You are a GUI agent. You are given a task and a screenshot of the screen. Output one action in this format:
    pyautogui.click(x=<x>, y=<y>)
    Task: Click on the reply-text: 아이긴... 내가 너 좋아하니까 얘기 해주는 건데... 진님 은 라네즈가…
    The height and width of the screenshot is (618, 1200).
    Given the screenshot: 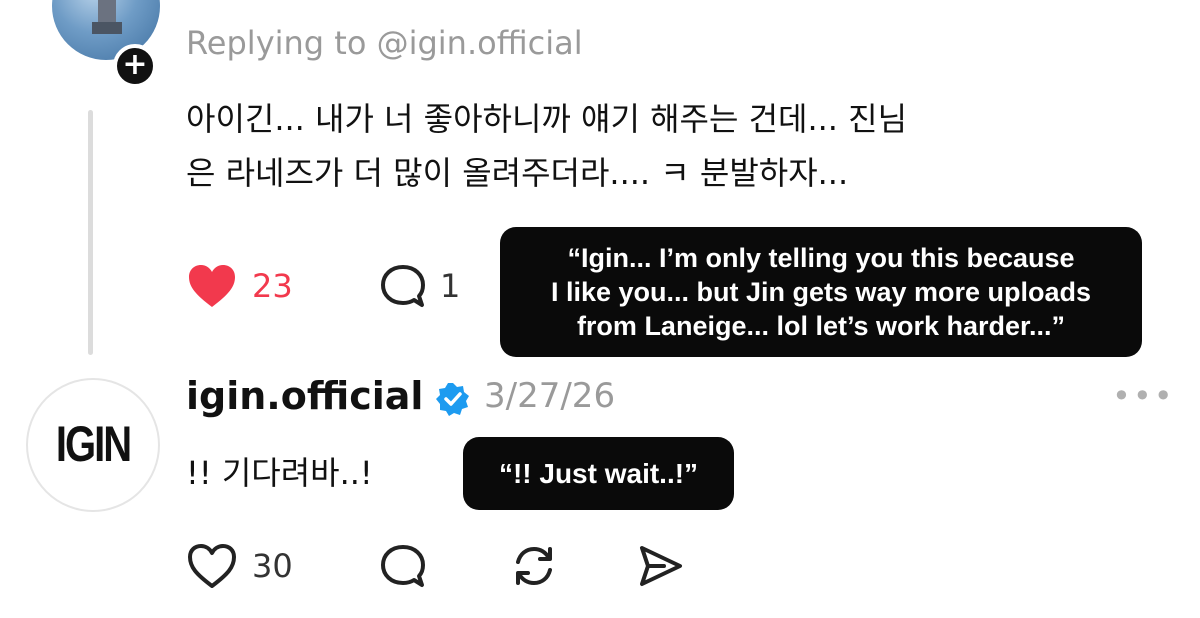 What is the action you would take?
    pyautogui.click(x=676, y=146)
    